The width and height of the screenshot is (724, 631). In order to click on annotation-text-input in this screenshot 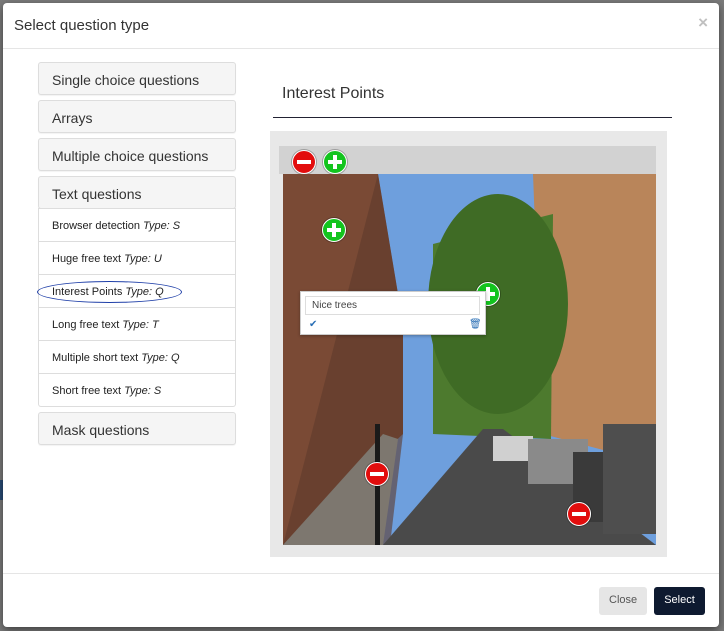, I will do `click(392, 305)`.